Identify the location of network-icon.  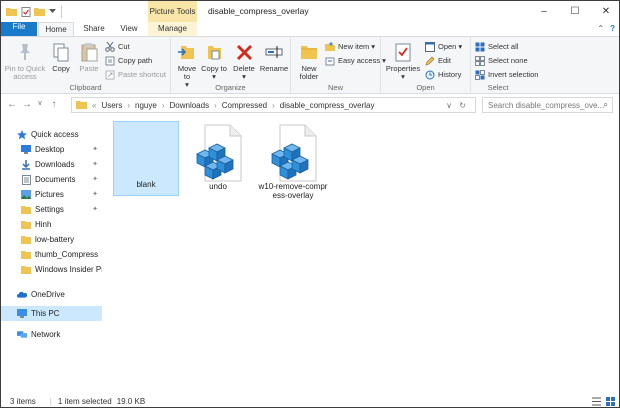
(22, 335).